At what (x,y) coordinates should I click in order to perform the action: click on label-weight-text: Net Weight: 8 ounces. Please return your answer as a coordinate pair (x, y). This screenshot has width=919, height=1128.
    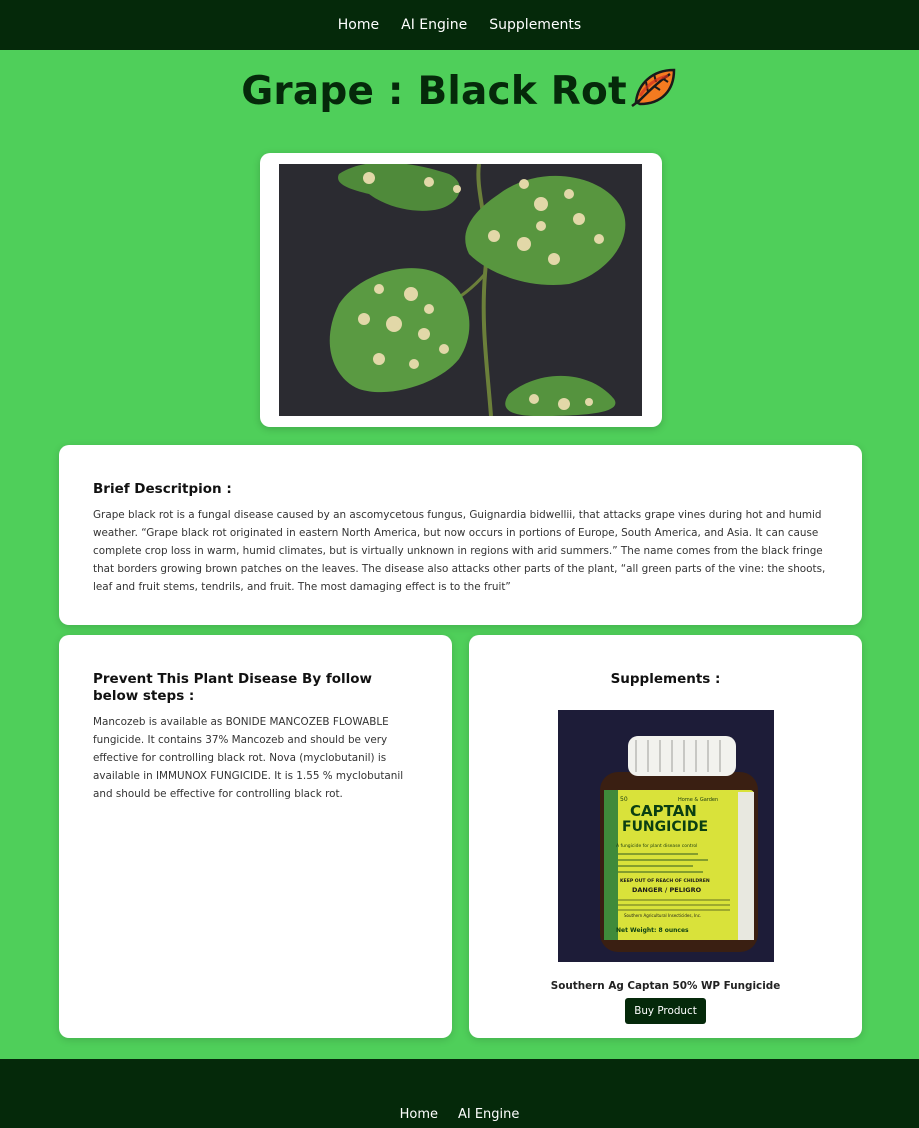
    Looking at the image, I should click on (652, 930).